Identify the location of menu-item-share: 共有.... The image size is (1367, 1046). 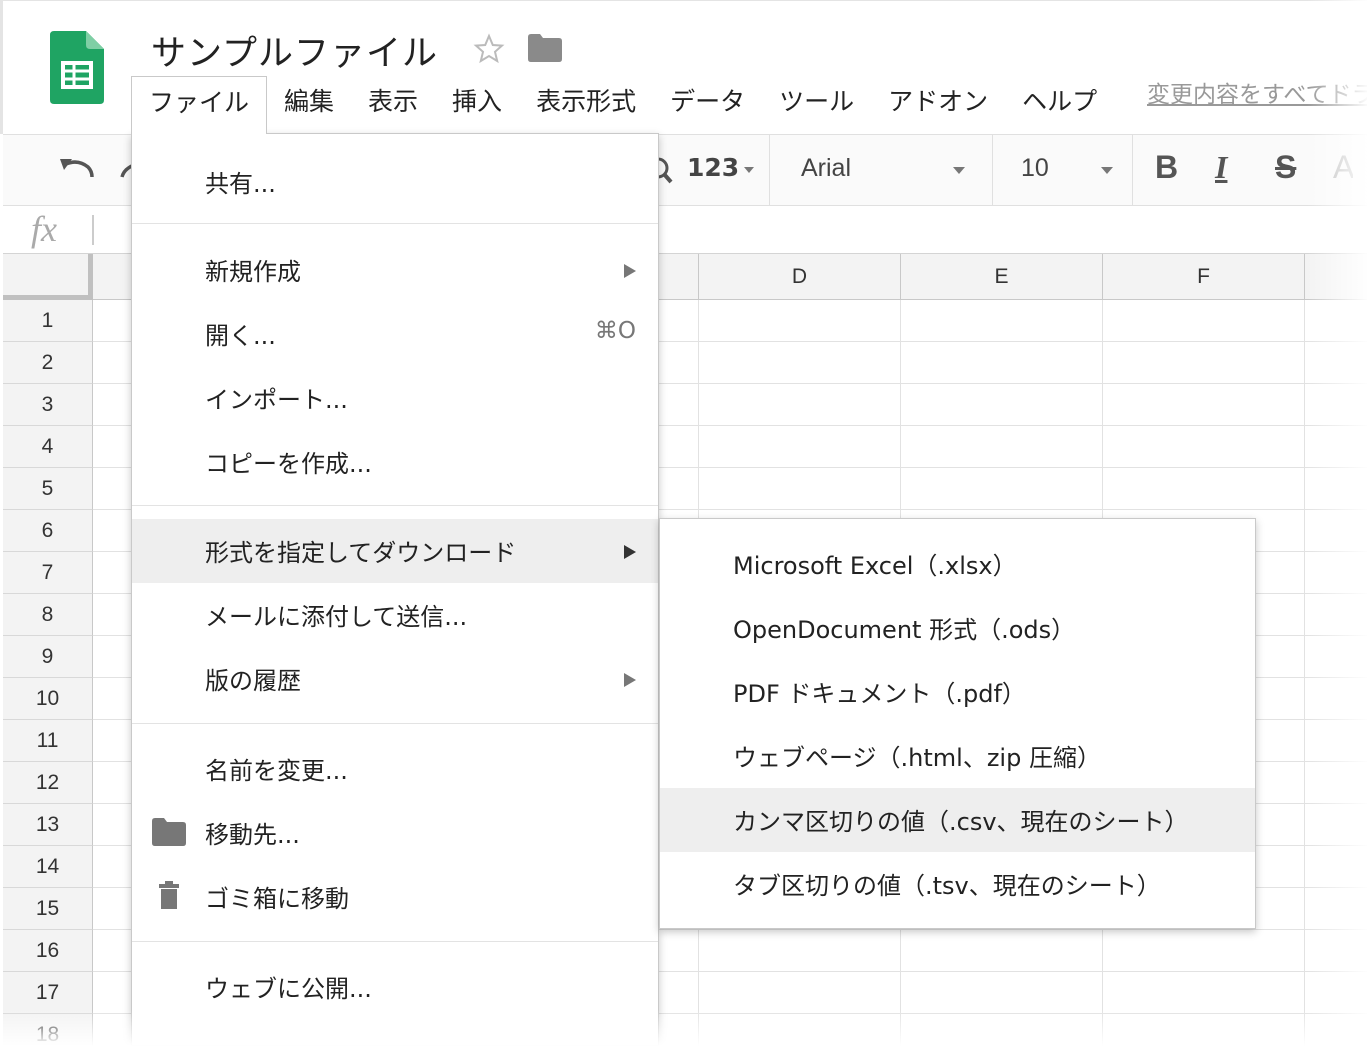
(395, 182).